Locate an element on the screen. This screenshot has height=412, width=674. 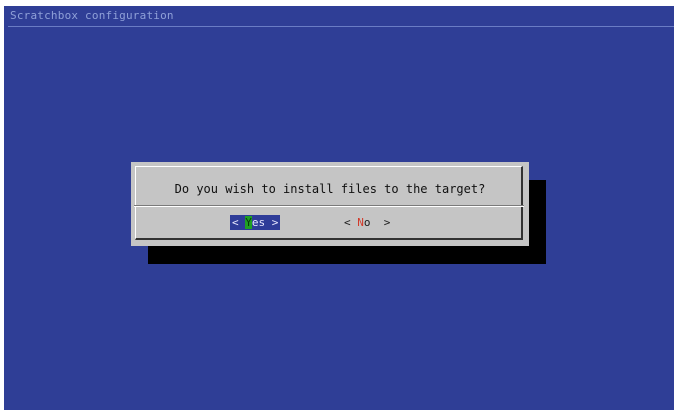
no-button: < No > is located at coordinates (367, 222).